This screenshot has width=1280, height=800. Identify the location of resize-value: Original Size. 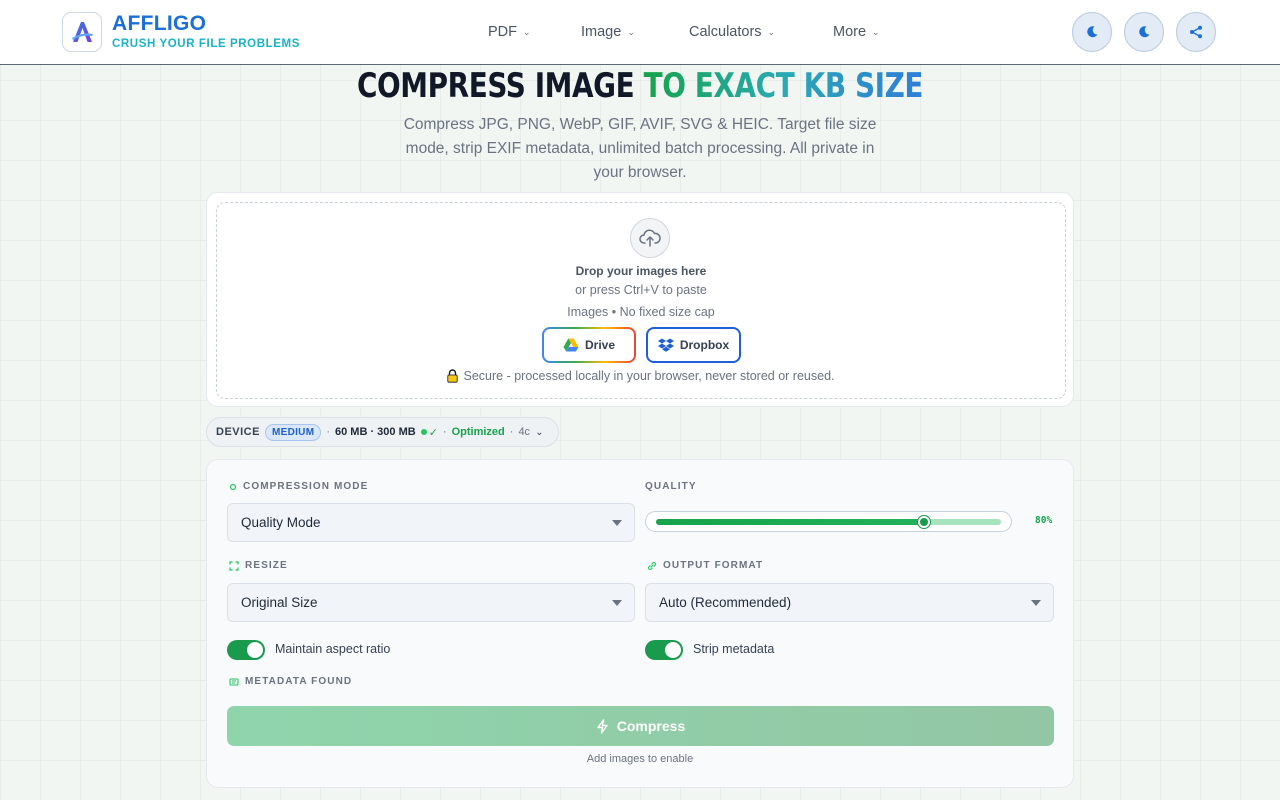
(279, 602).